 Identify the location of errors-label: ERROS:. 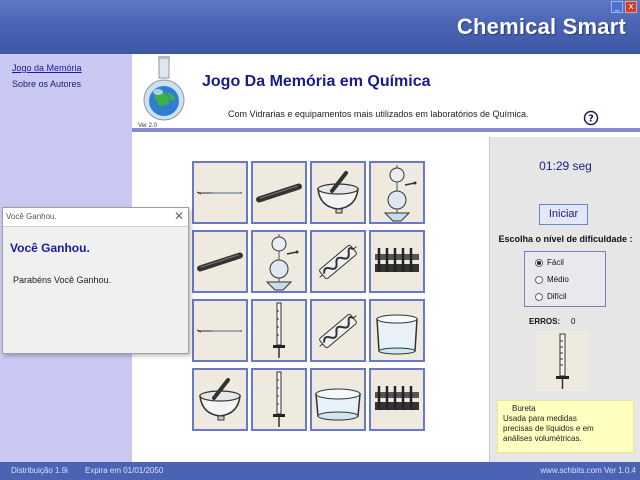
(545, 321).